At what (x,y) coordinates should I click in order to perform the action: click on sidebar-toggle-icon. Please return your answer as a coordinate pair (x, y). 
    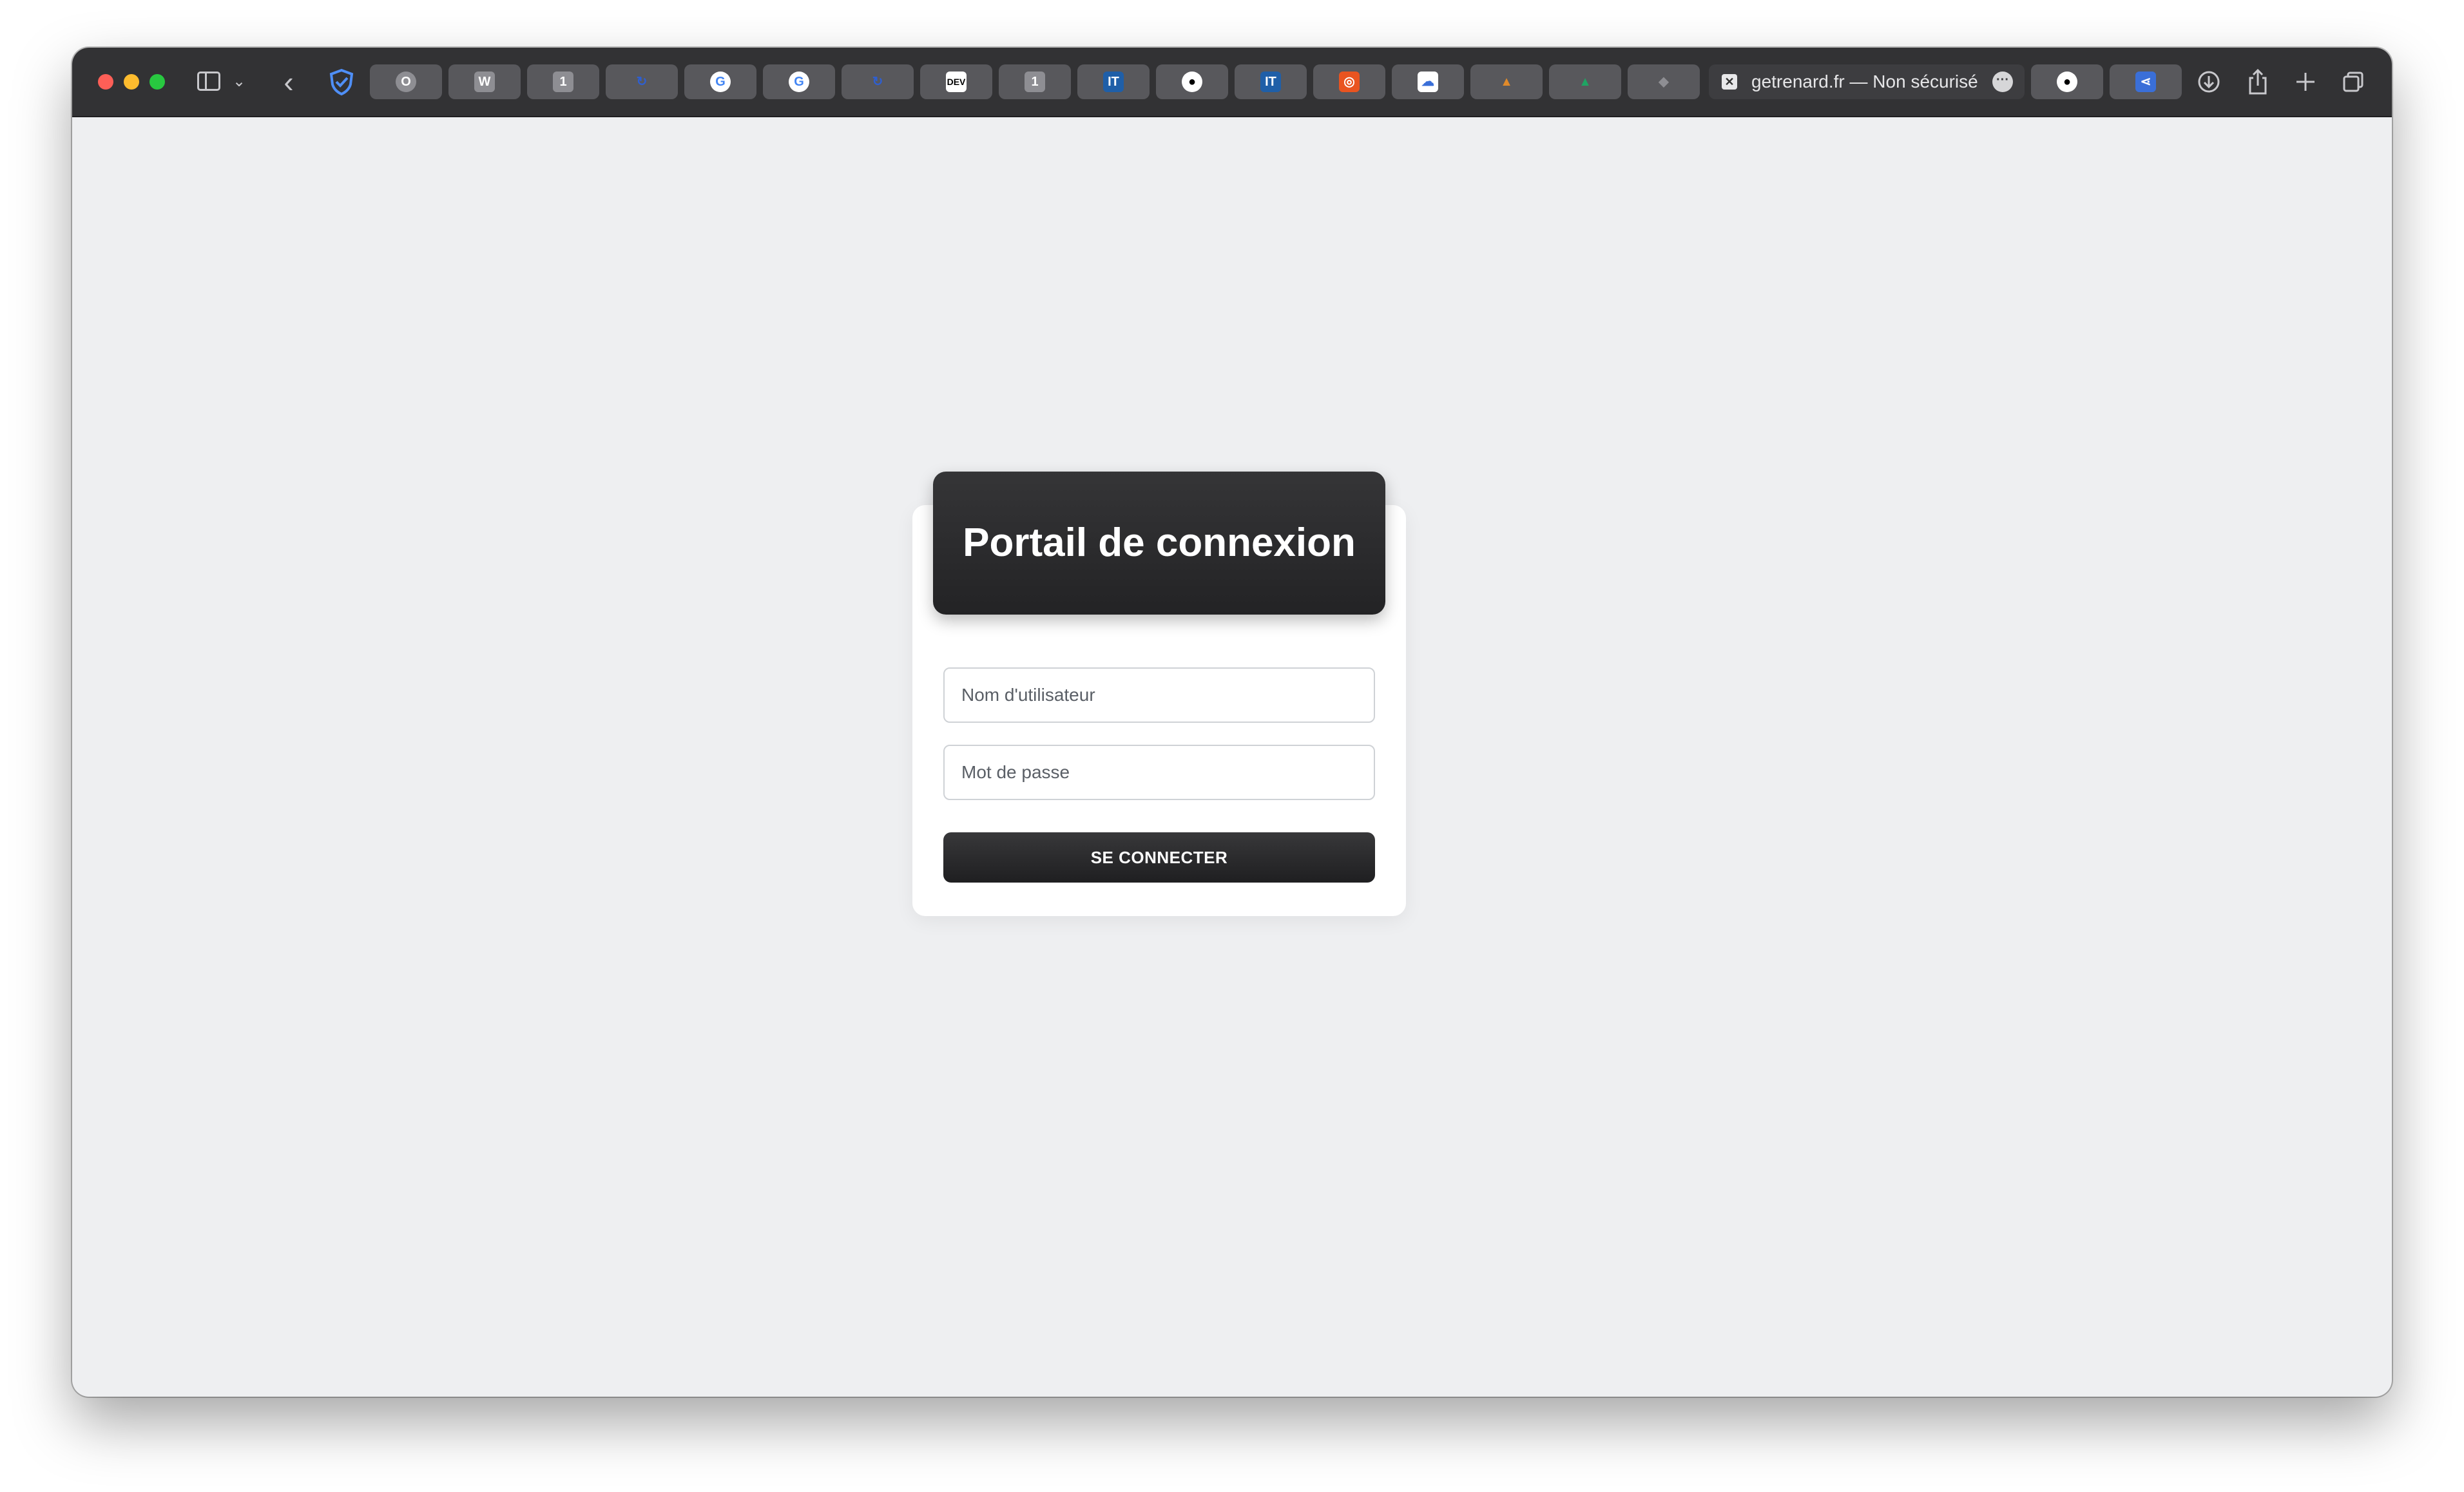
    Looking at the image, I should click on (209, 82).